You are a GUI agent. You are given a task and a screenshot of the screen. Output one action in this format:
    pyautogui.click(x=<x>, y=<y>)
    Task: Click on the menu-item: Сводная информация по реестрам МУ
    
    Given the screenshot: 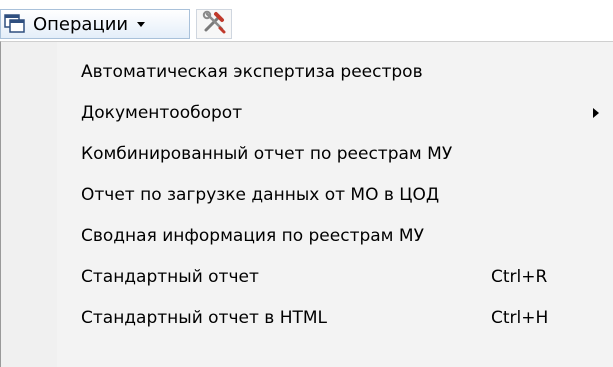 What is the action you would take?
    pyautogui.click(x=307, y=236)
    